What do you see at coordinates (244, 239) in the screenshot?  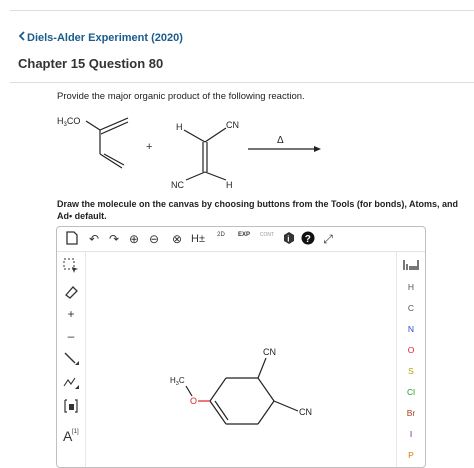 I see `expand-button: EXP` at bounding box center [244, 239].